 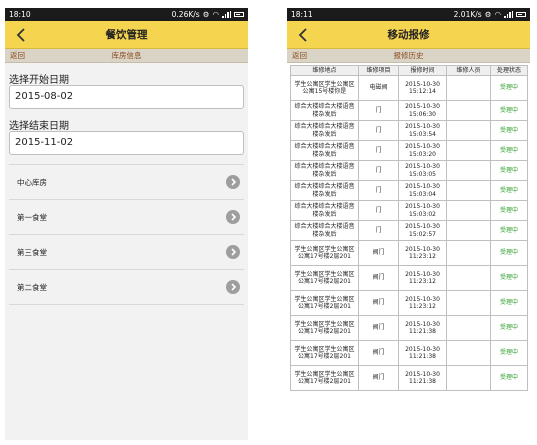 I want to click on network-speed: 0.26K/s, so click(x=185, y=14).